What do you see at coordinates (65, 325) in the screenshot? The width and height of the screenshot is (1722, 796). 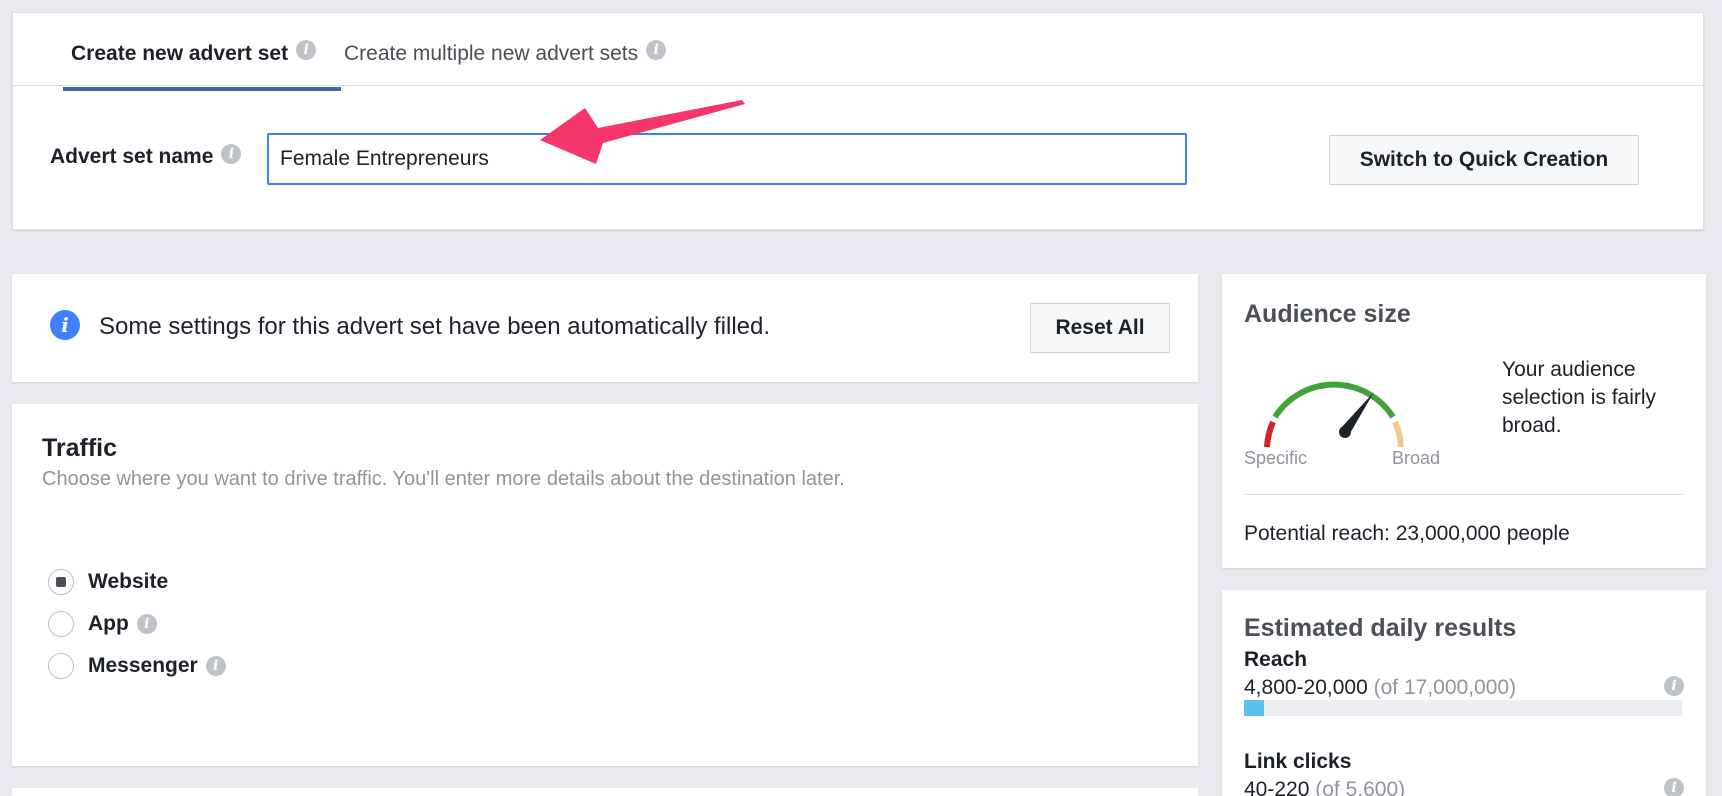 I see `info-circle-icon: i` at bounding box center [65, 325].